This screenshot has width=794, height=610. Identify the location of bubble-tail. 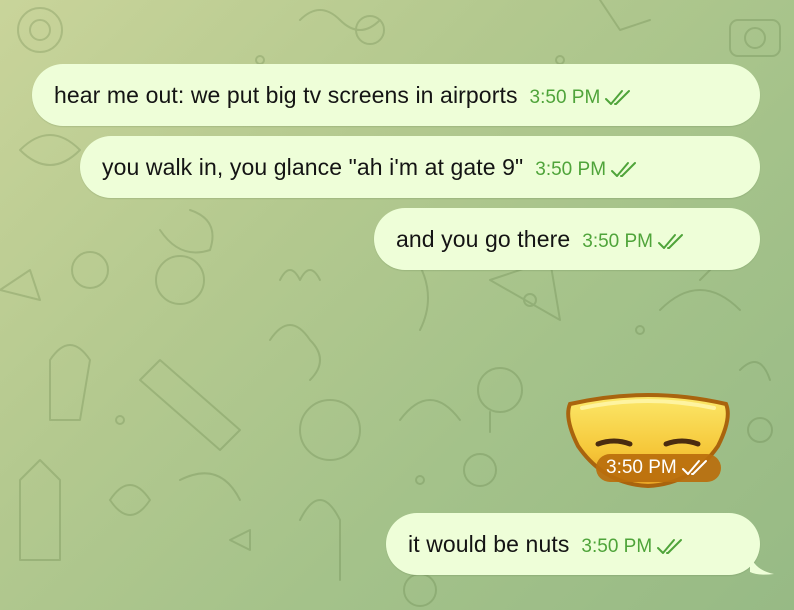
(762, 564).